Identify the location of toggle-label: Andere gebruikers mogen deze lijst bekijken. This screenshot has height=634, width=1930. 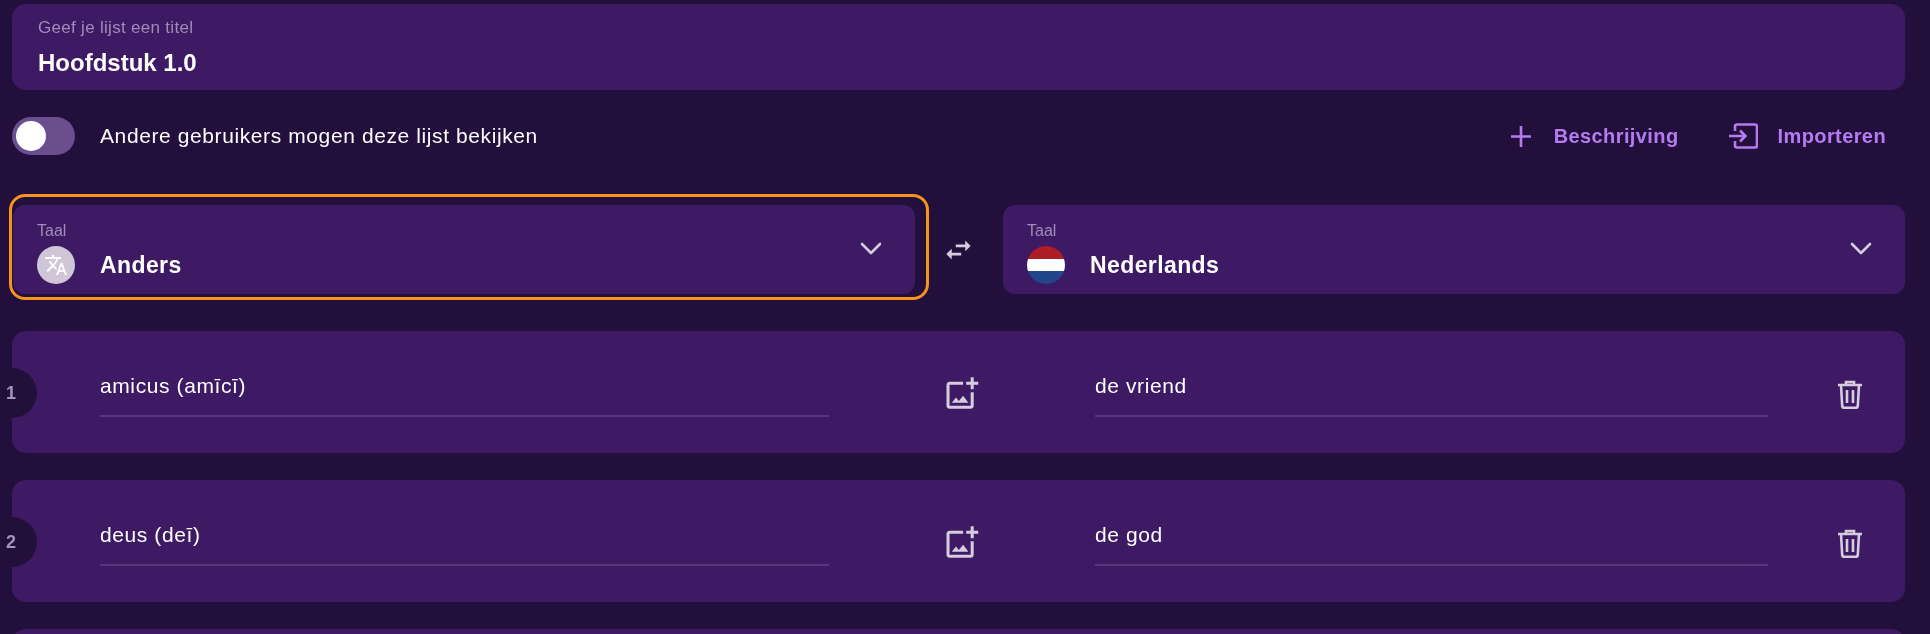
(319, 136).